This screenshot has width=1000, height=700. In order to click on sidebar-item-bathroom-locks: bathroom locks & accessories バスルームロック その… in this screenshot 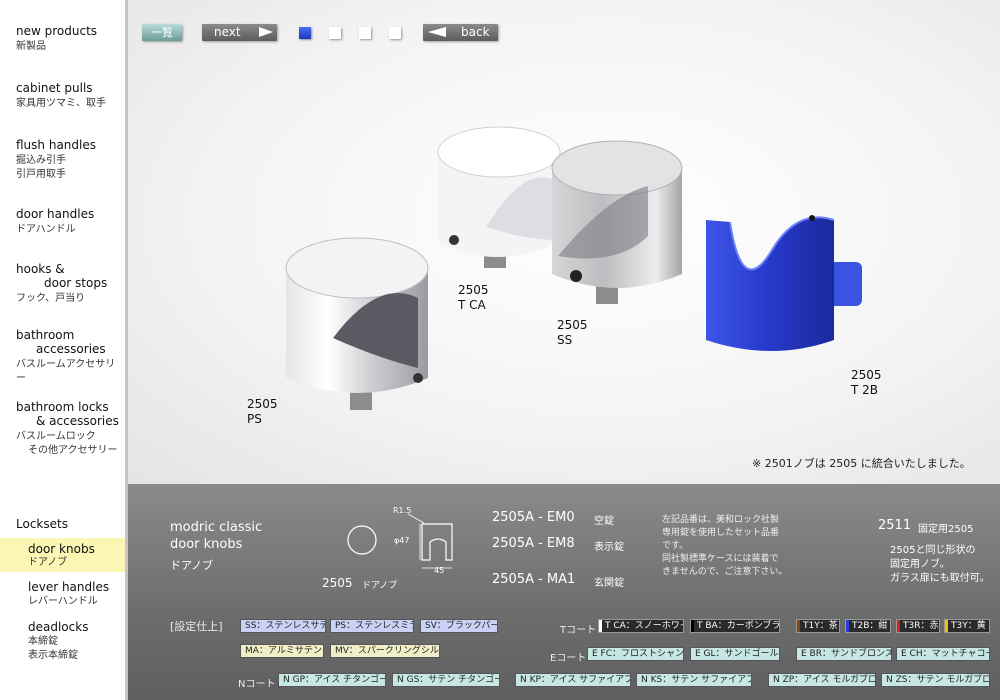, I will do `click(70, 429)`.